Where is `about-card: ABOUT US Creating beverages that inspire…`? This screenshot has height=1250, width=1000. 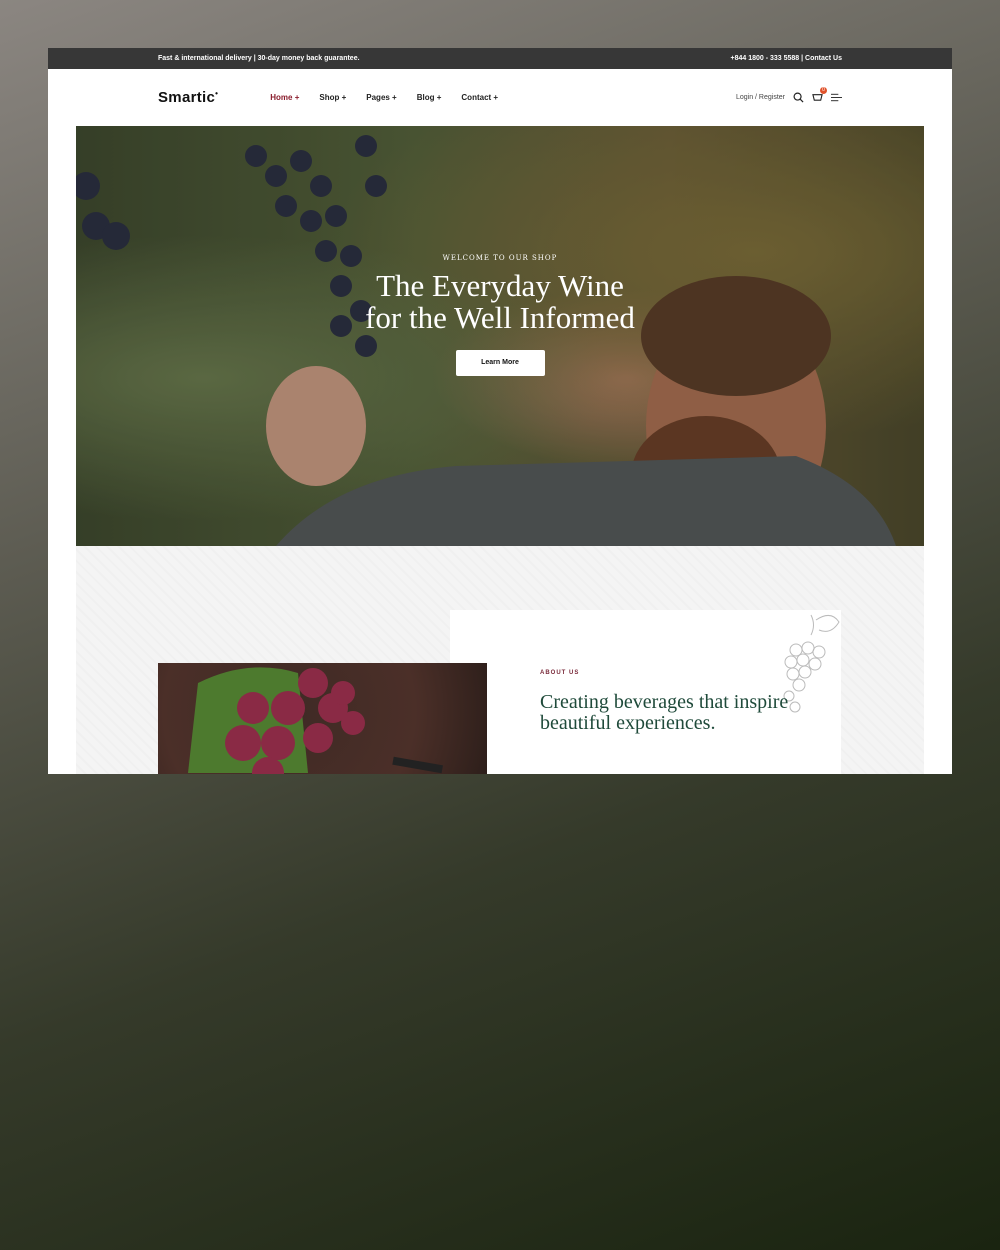 about-card: ABOUT US Creating beverages that inspire… is located at coordinates (645, 692).